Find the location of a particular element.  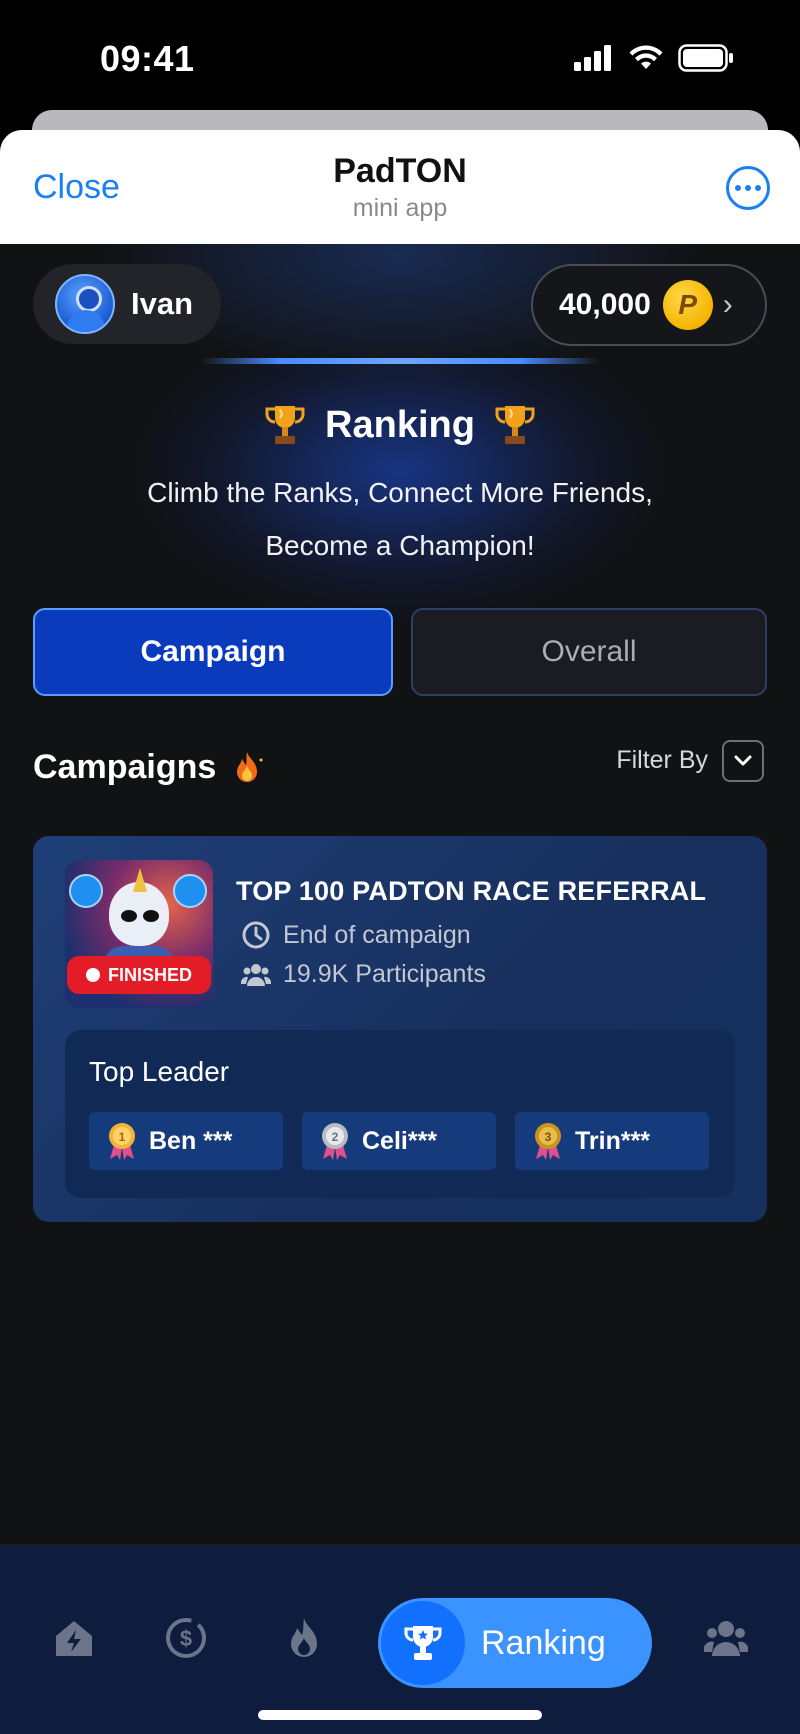

ranking-title: Ranking is located at coordinates (400, 424).